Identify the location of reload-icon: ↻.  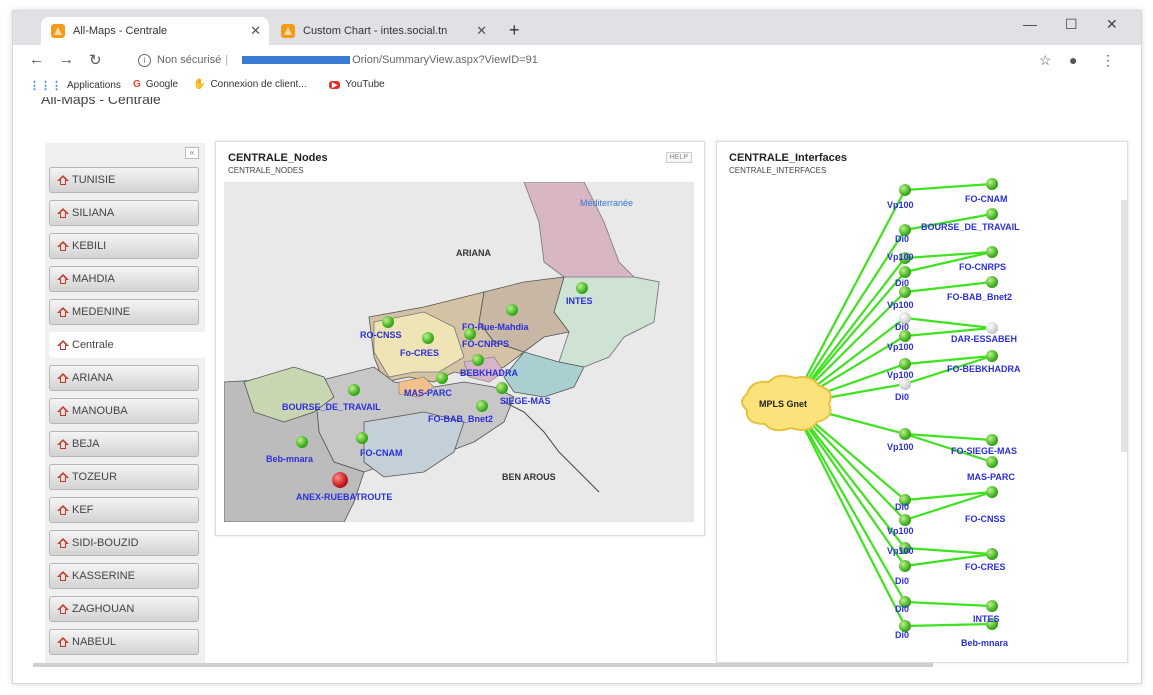
(95, 60).